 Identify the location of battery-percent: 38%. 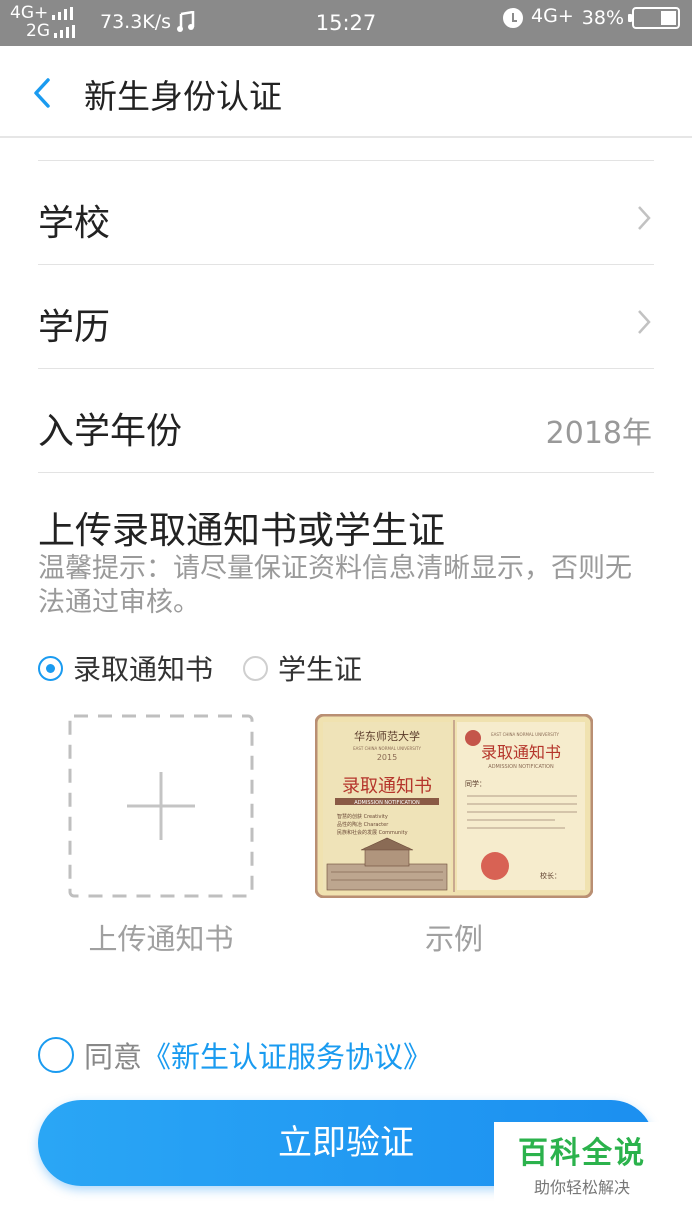
(602, 18).